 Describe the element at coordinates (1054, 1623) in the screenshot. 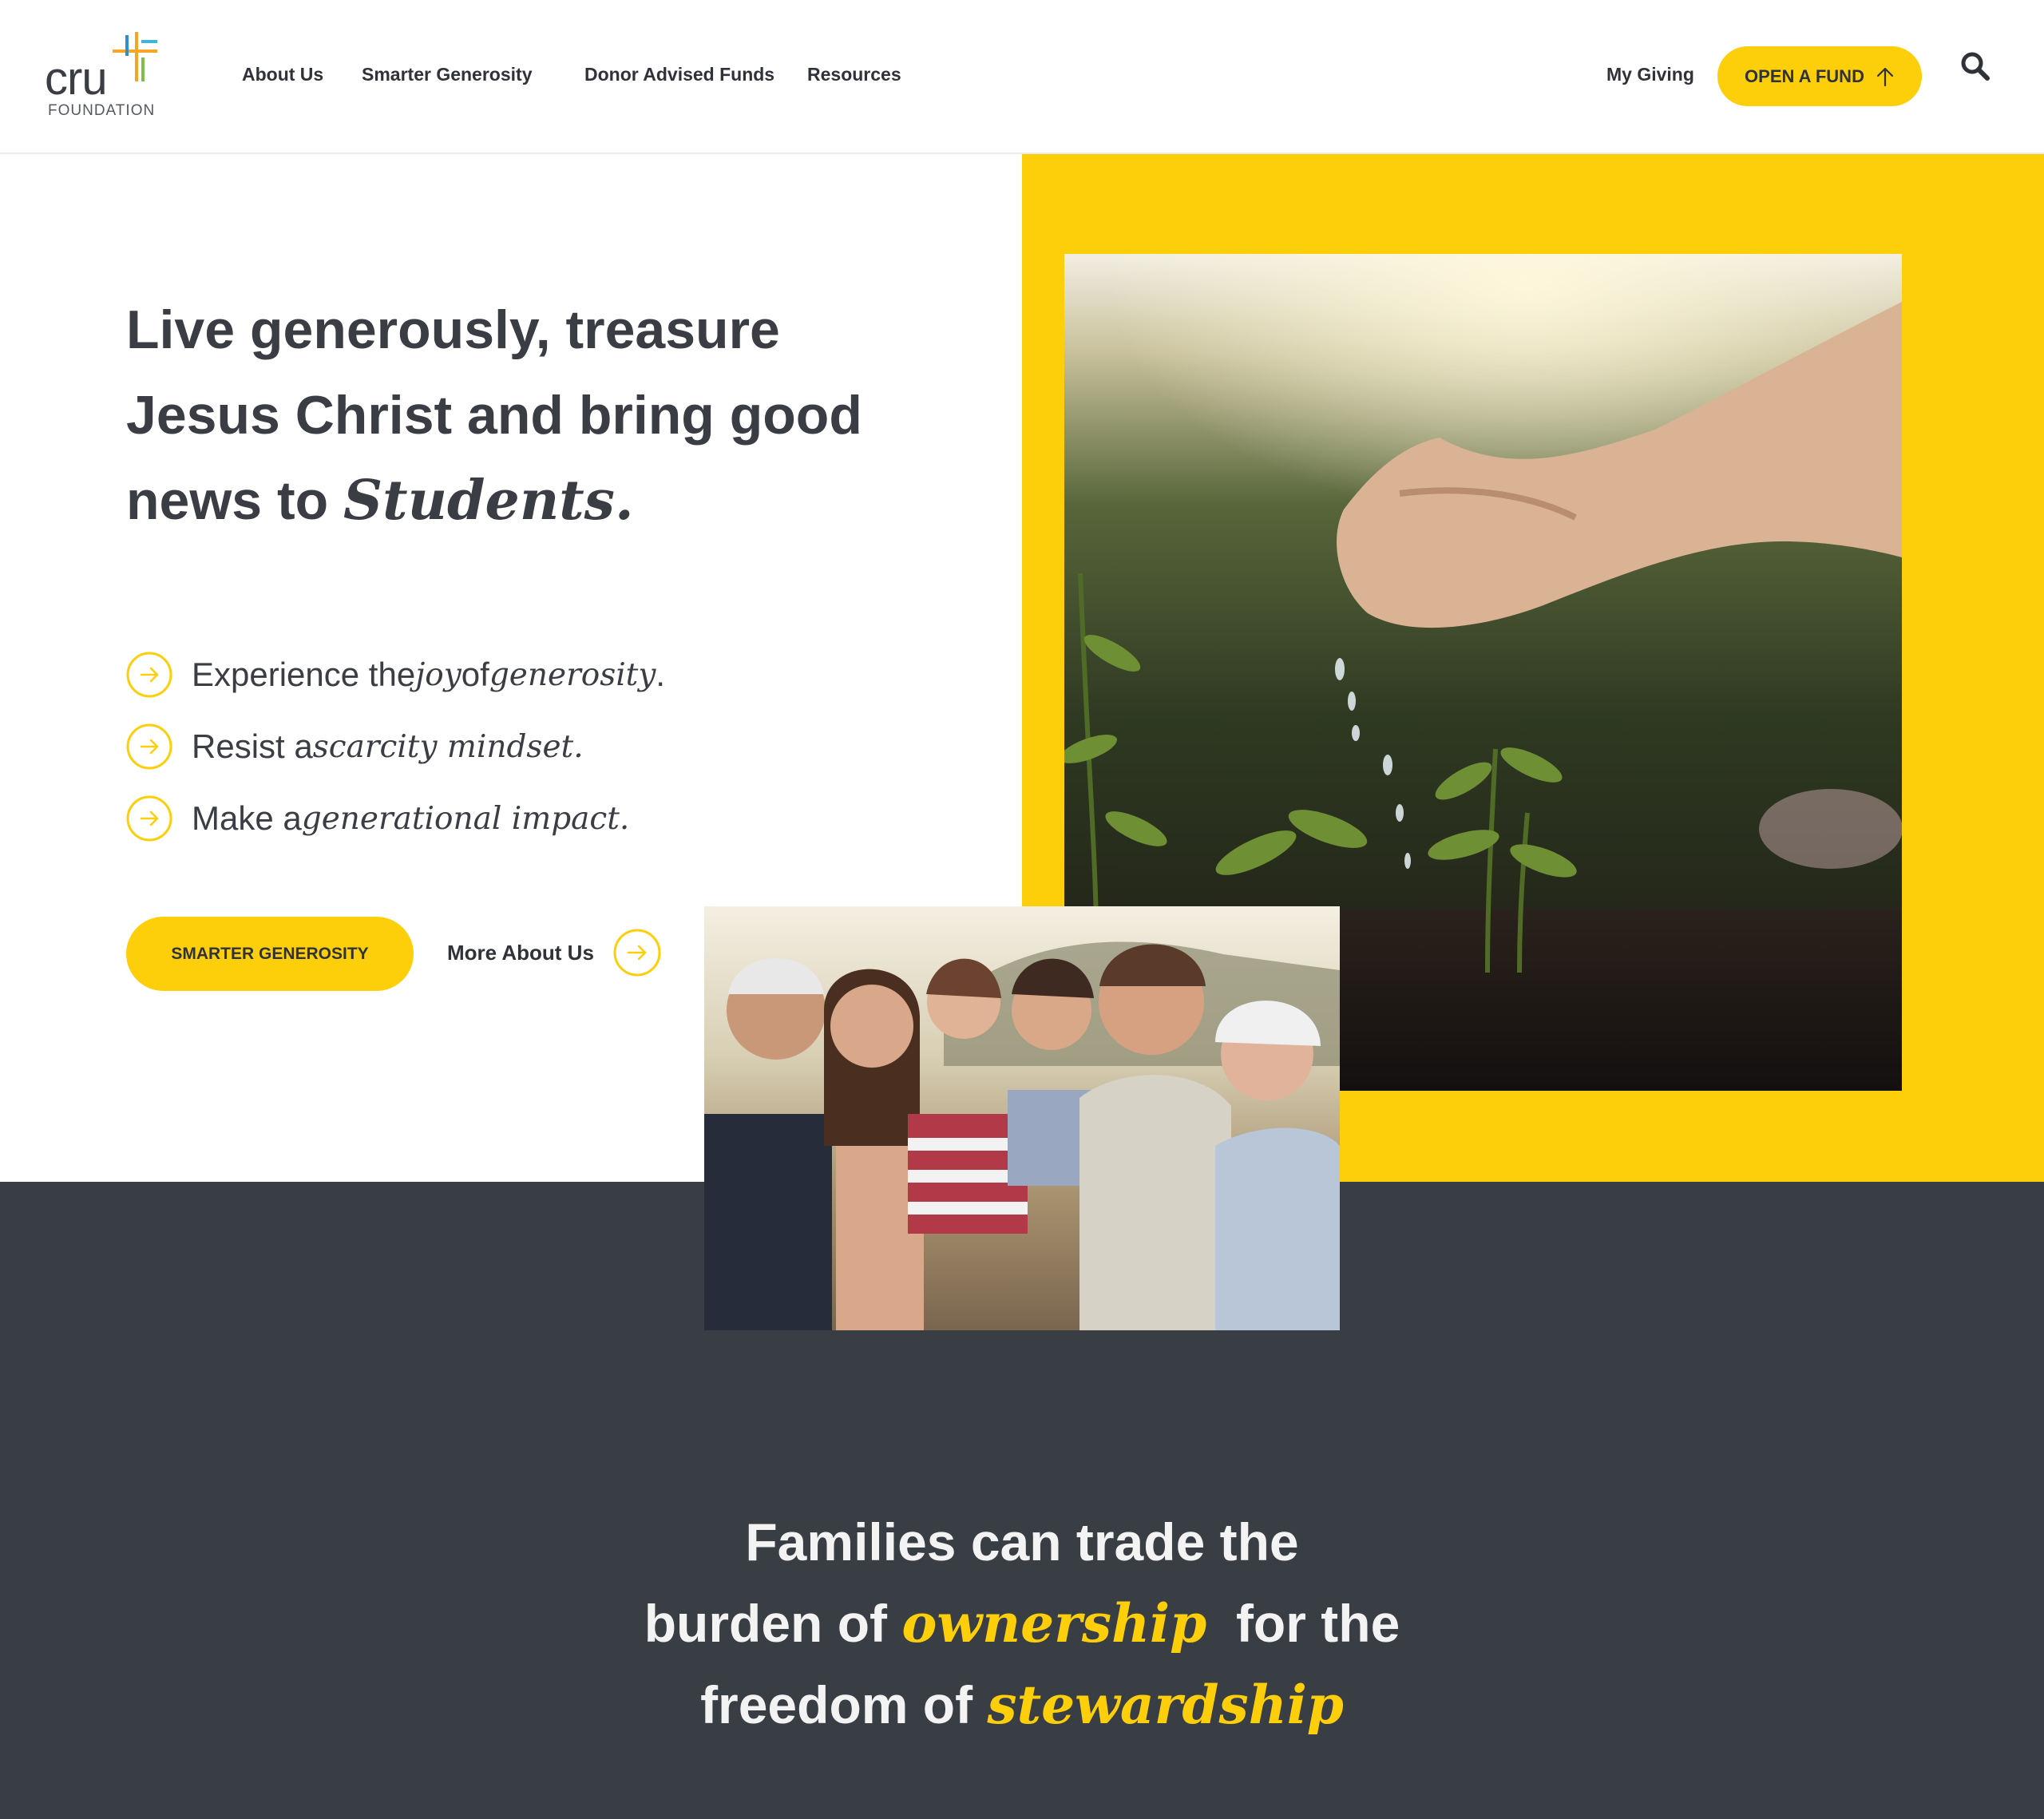

I see `statement-accent-ownership: ownership` at that location.